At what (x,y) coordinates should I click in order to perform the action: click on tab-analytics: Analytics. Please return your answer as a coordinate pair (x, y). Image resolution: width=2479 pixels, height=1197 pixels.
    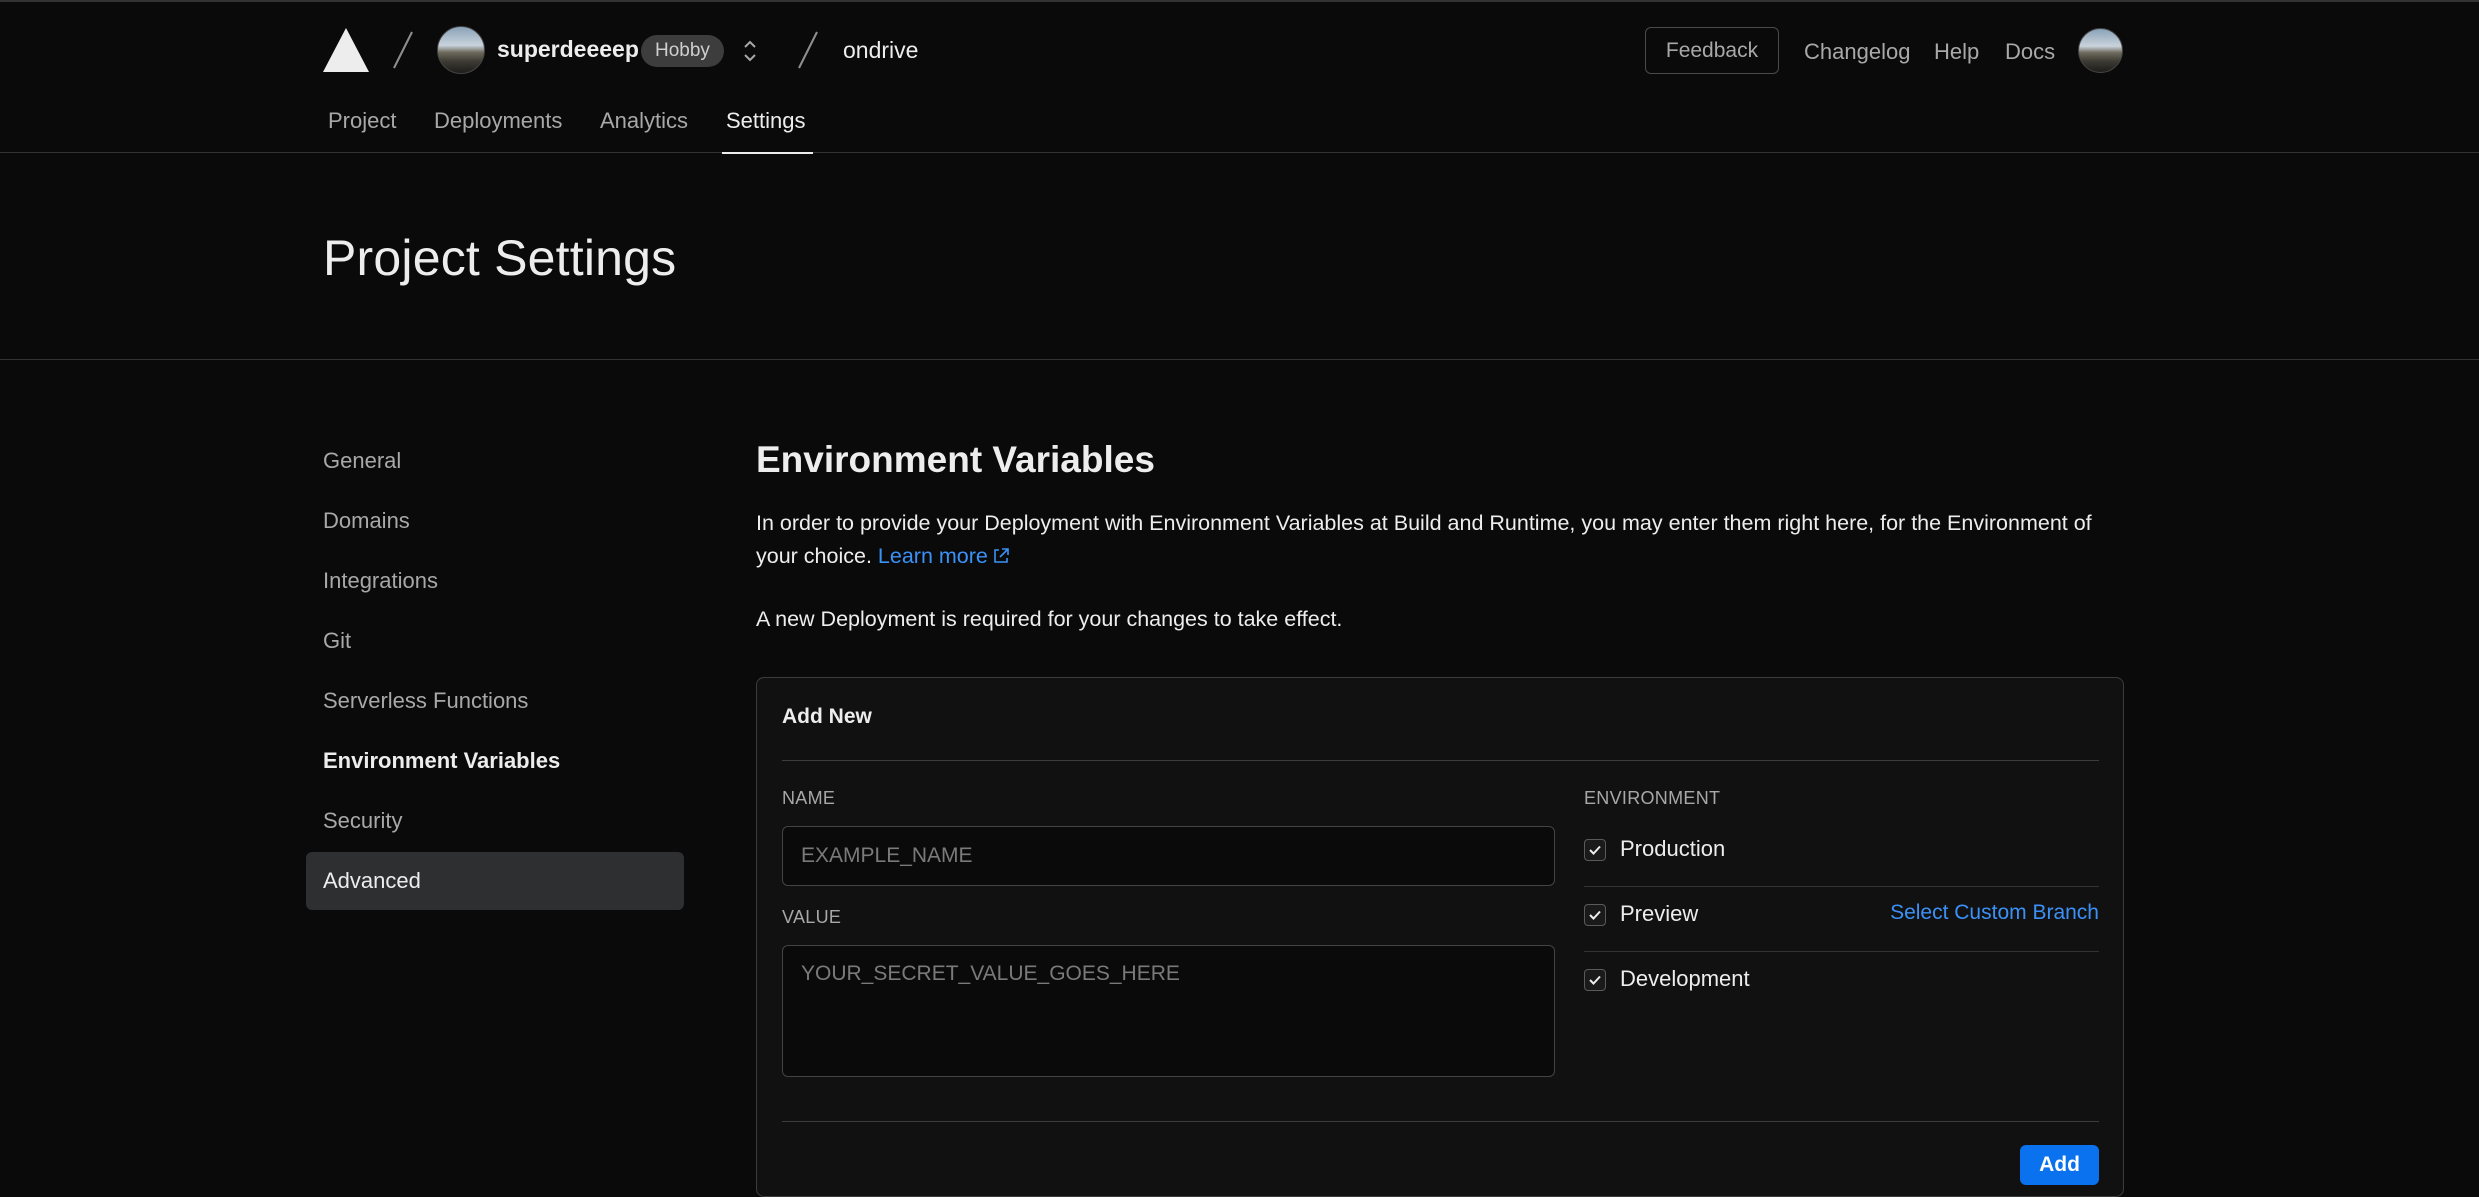
    Looking at the image, I should click on (644, 121).